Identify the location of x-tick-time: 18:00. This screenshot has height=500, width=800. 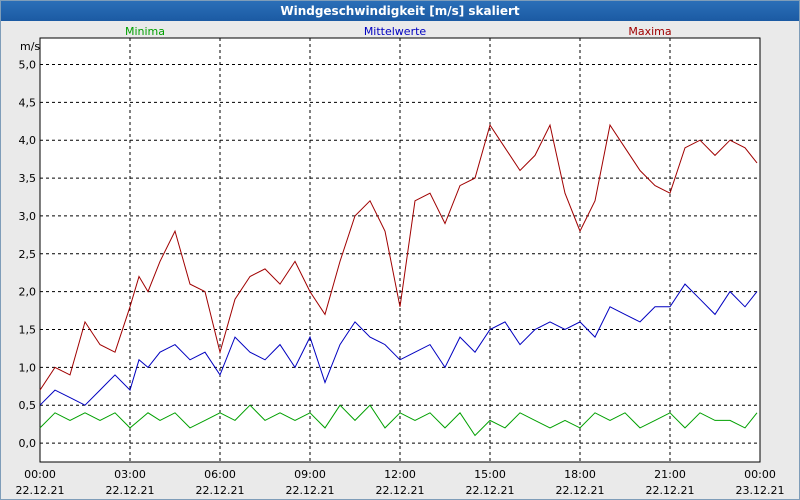
(580, 474).